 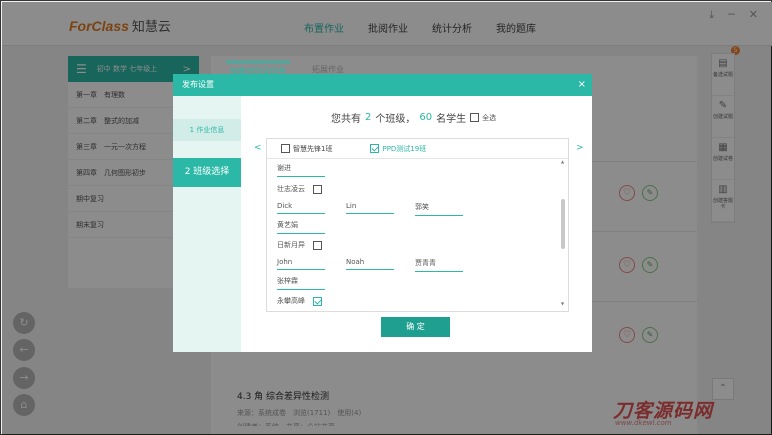 I want to click on class-tabs: 智慧先锋1班 PPD测试19班, so click(x=417, y=149).